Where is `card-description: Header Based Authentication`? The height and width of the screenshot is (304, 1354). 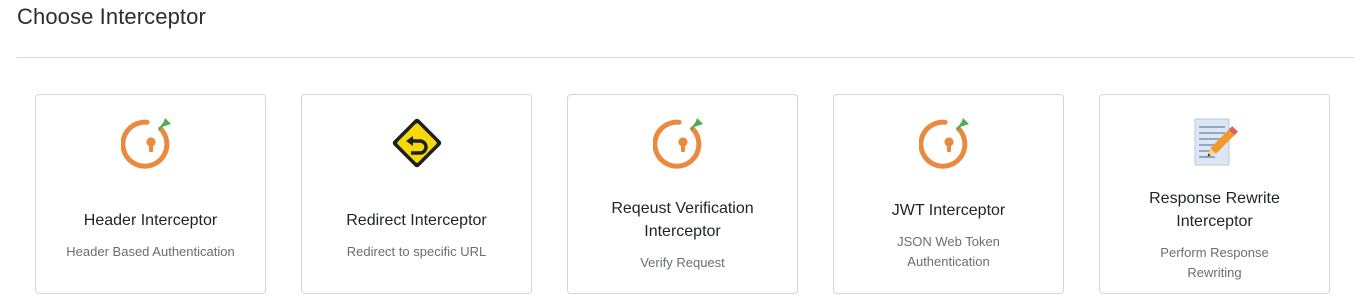 card-description: Header Based Authentication is located at coordinates (150, 251).